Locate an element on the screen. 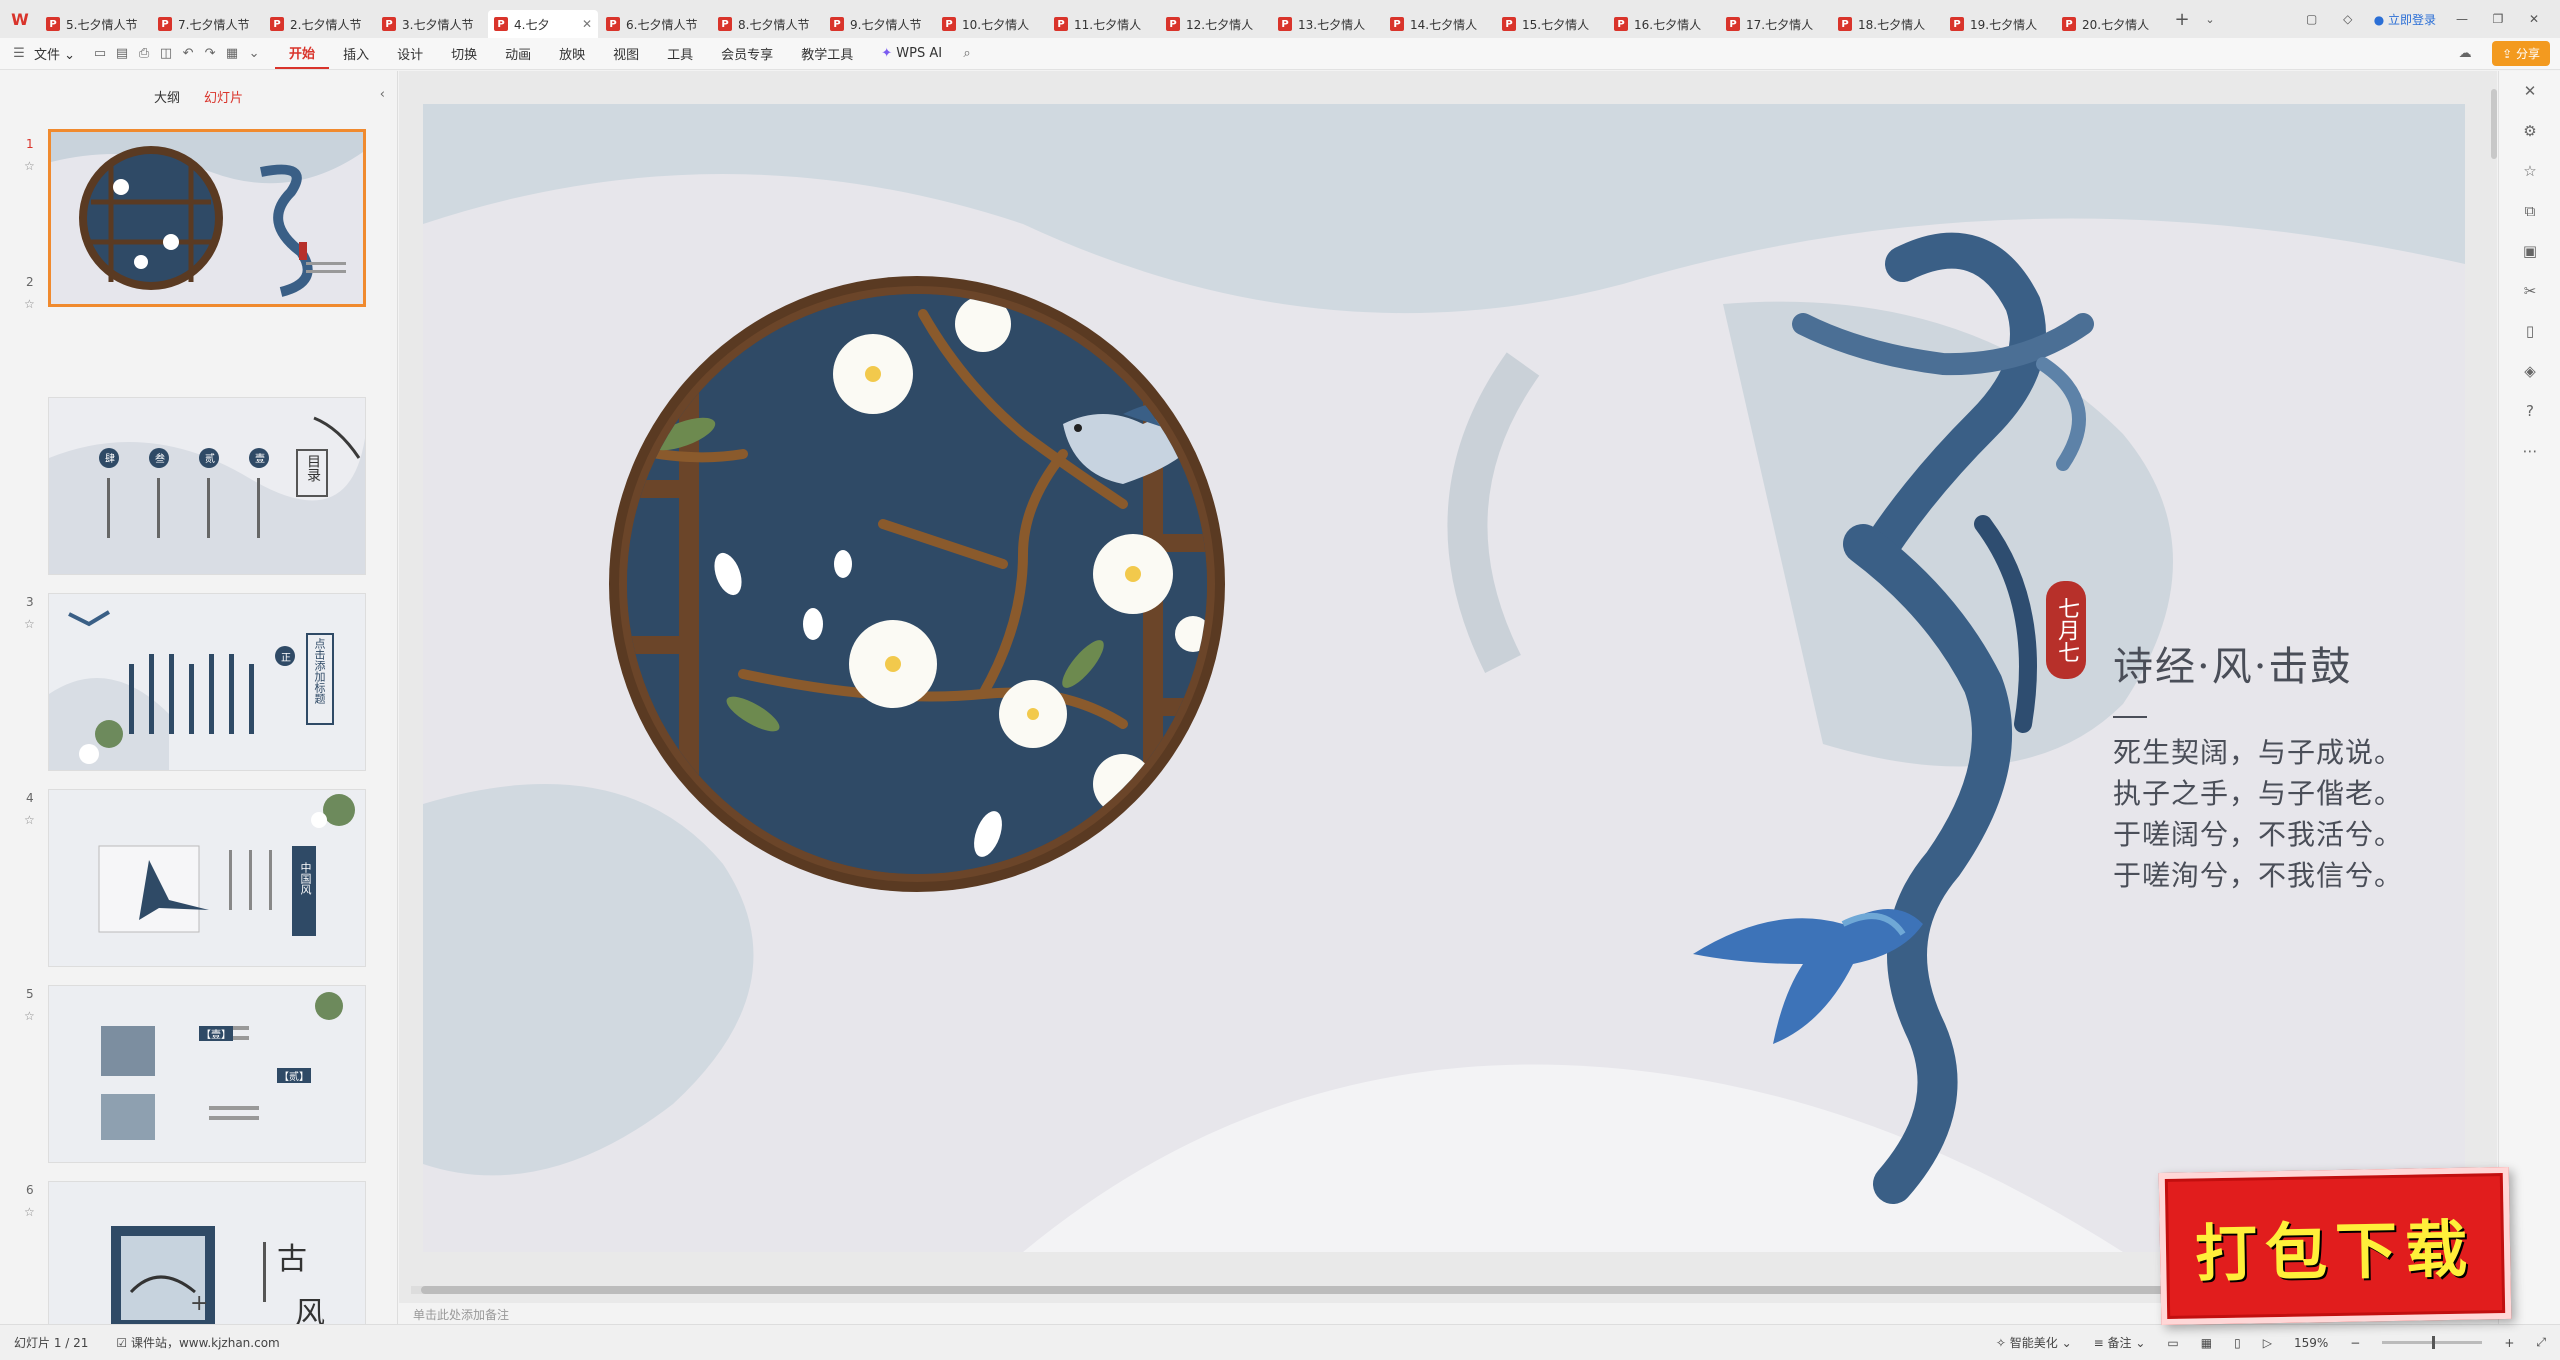 Image resolution: width=2560 pixels, height=1360 pixels. wps-ai-button: ✦ WPS AI is located at coordinates (911, 53).